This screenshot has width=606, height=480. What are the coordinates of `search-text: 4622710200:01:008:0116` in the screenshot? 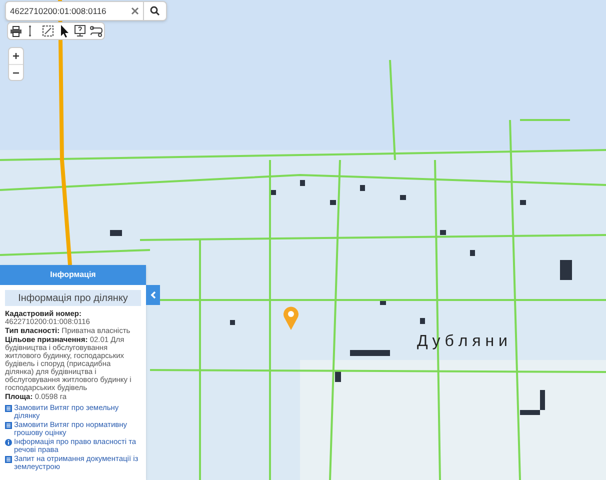 It's located at (59, 11).